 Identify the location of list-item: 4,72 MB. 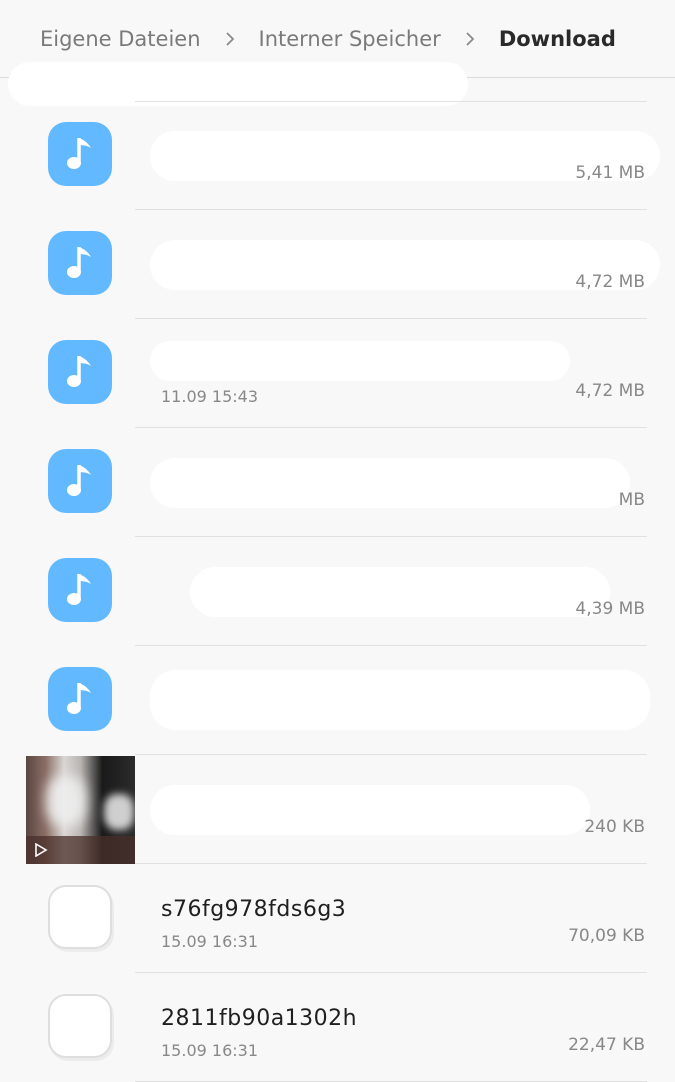
(337, 264).